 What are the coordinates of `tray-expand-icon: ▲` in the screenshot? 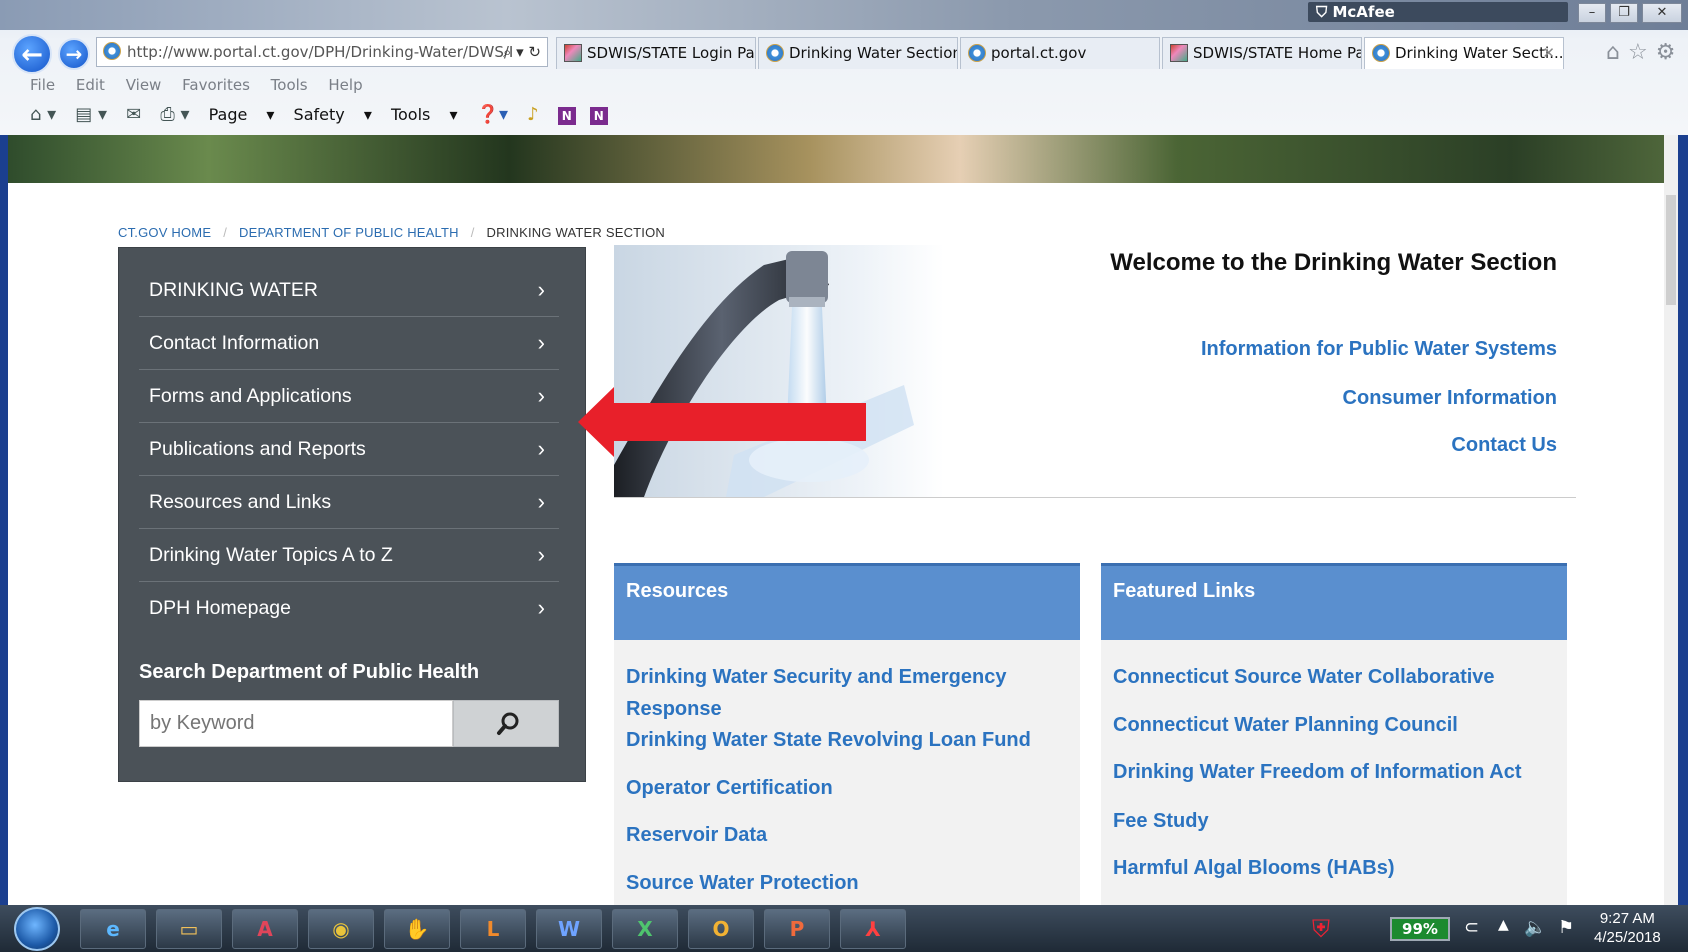 It's located at (1503, 925).